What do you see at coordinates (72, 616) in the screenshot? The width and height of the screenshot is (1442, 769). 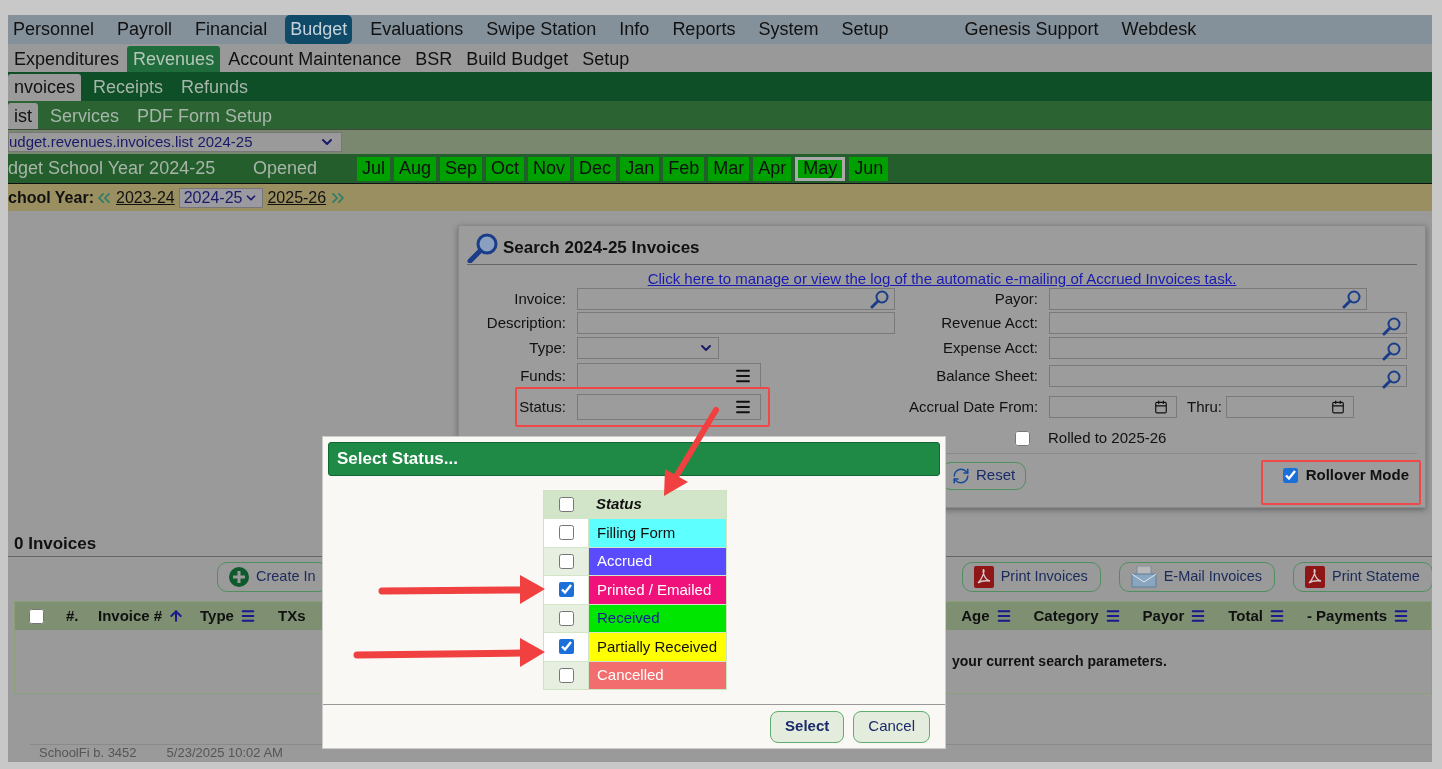 I see `column-header: #.` at bounding box center [72, 616].